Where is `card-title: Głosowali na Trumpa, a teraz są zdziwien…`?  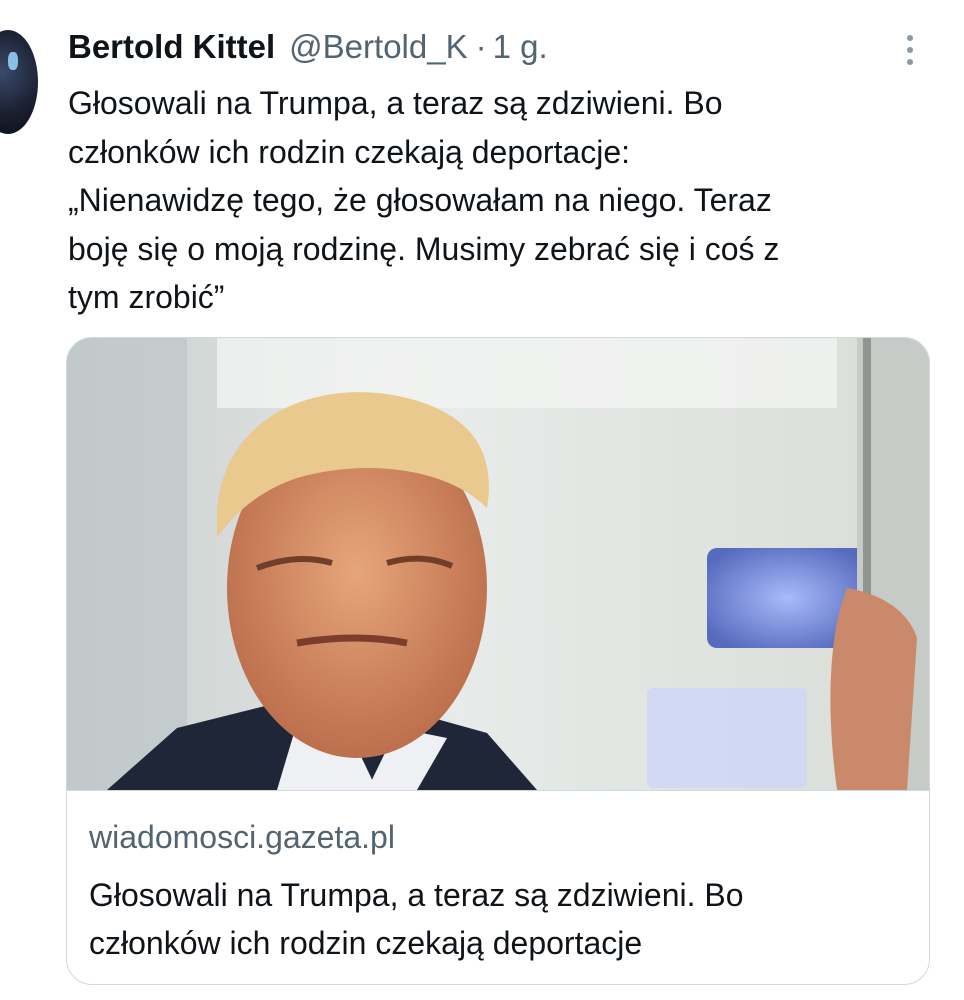 card-title: Głosowali na Trumpa, a teraz są zdziwien… is located at coordinates (489, 919).